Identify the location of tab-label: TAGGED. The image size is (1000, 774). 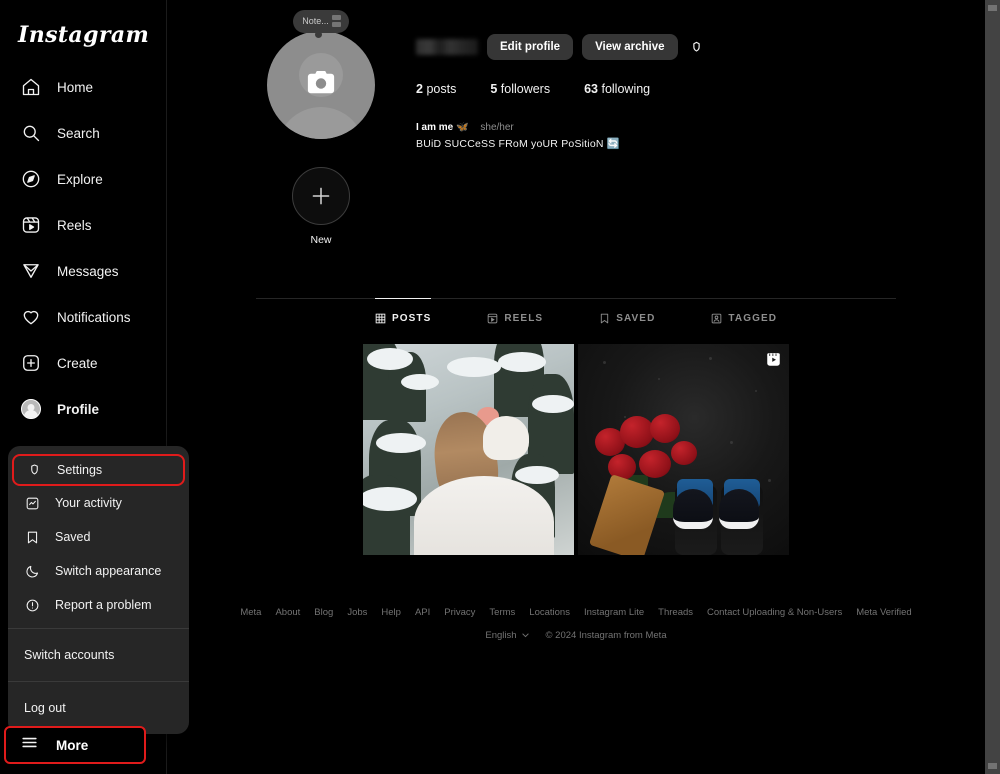
(753, 318).